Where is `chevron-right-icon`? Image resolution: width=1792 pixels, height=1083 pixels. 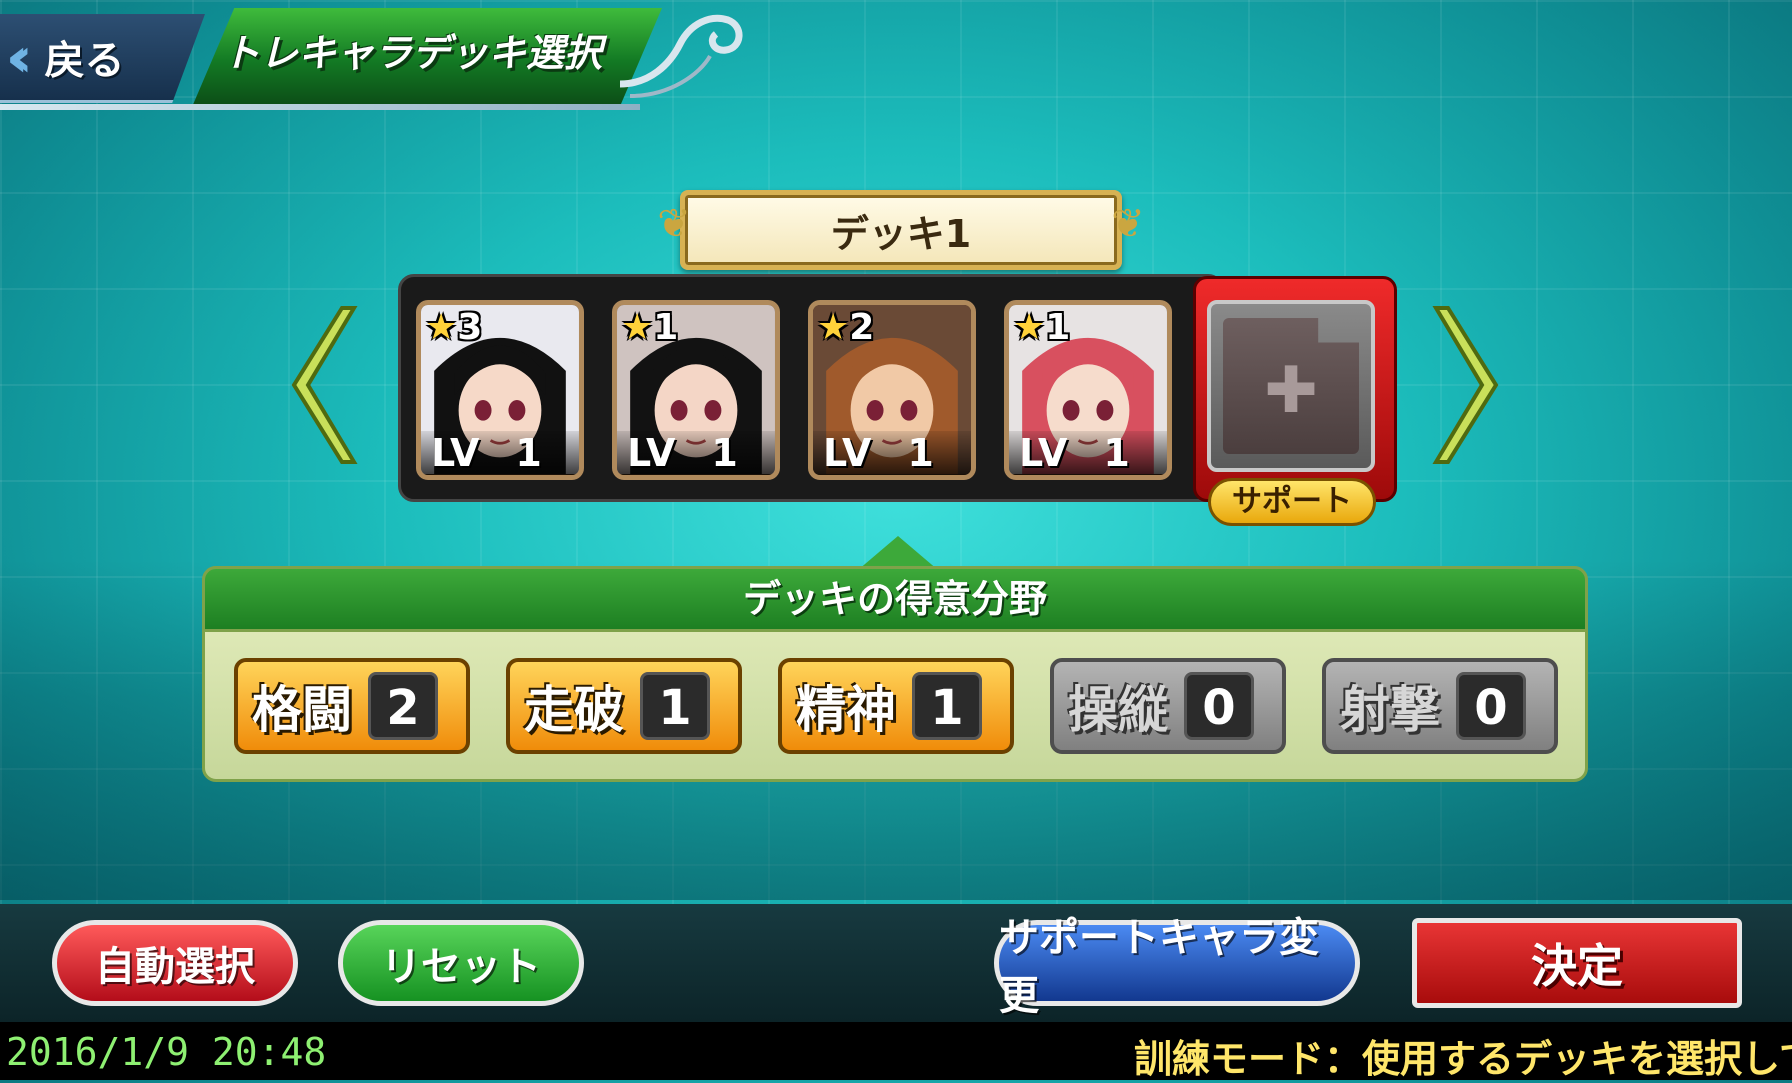
chevron-right-icon is located at coordinates (1460, 385).